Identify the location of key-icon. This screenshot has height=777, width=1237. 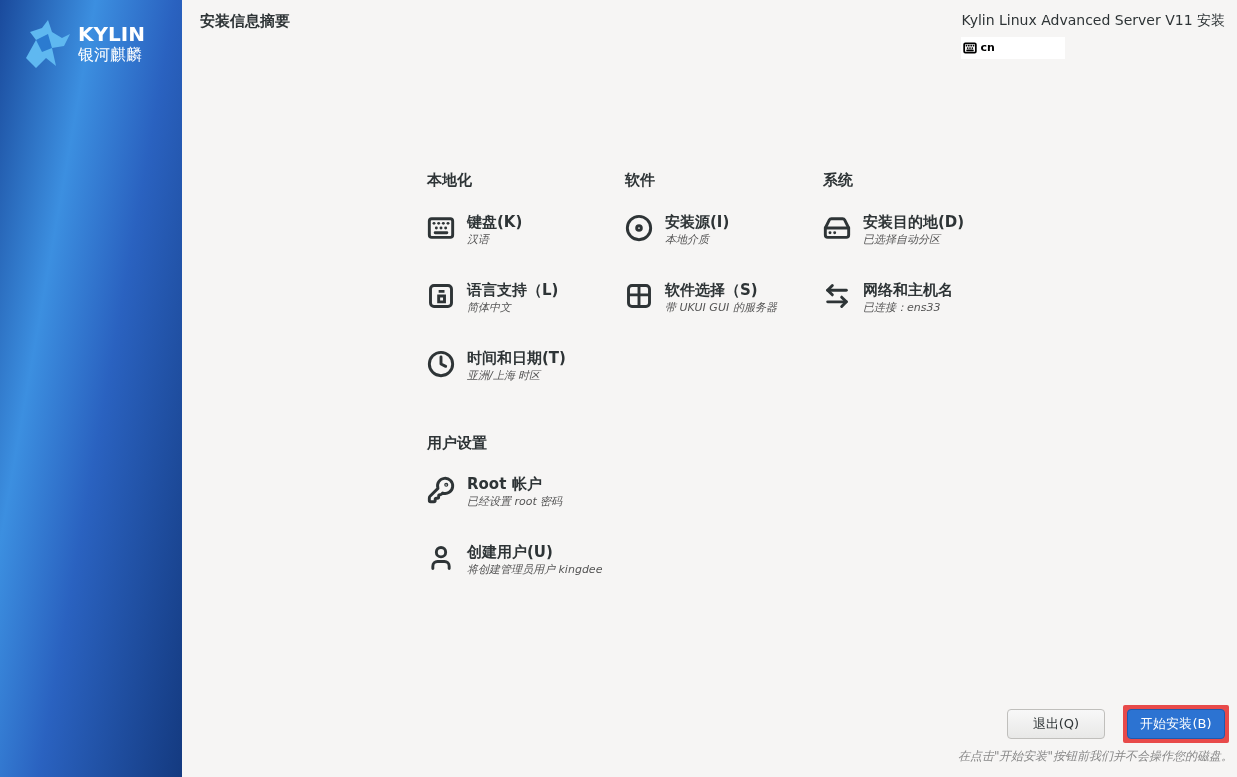
(441, 490).